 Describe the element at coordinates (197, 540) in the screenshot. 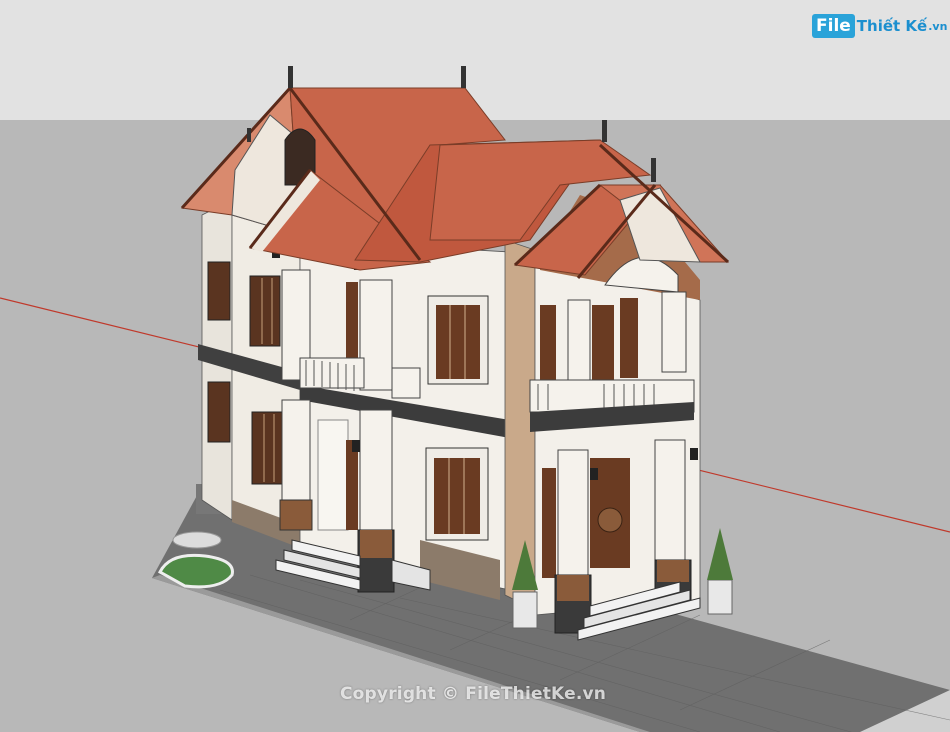

I see `garden-fountain` at that location.